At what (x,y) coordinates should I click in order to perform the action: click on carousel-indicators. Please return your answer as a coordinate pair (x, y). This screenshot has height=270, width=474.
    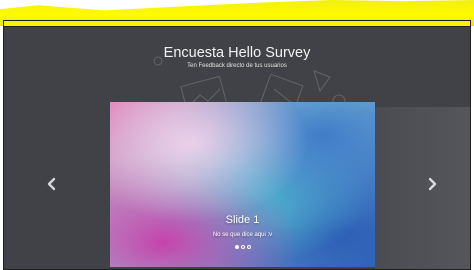
    Looking at the image, I should click on (242, 247).